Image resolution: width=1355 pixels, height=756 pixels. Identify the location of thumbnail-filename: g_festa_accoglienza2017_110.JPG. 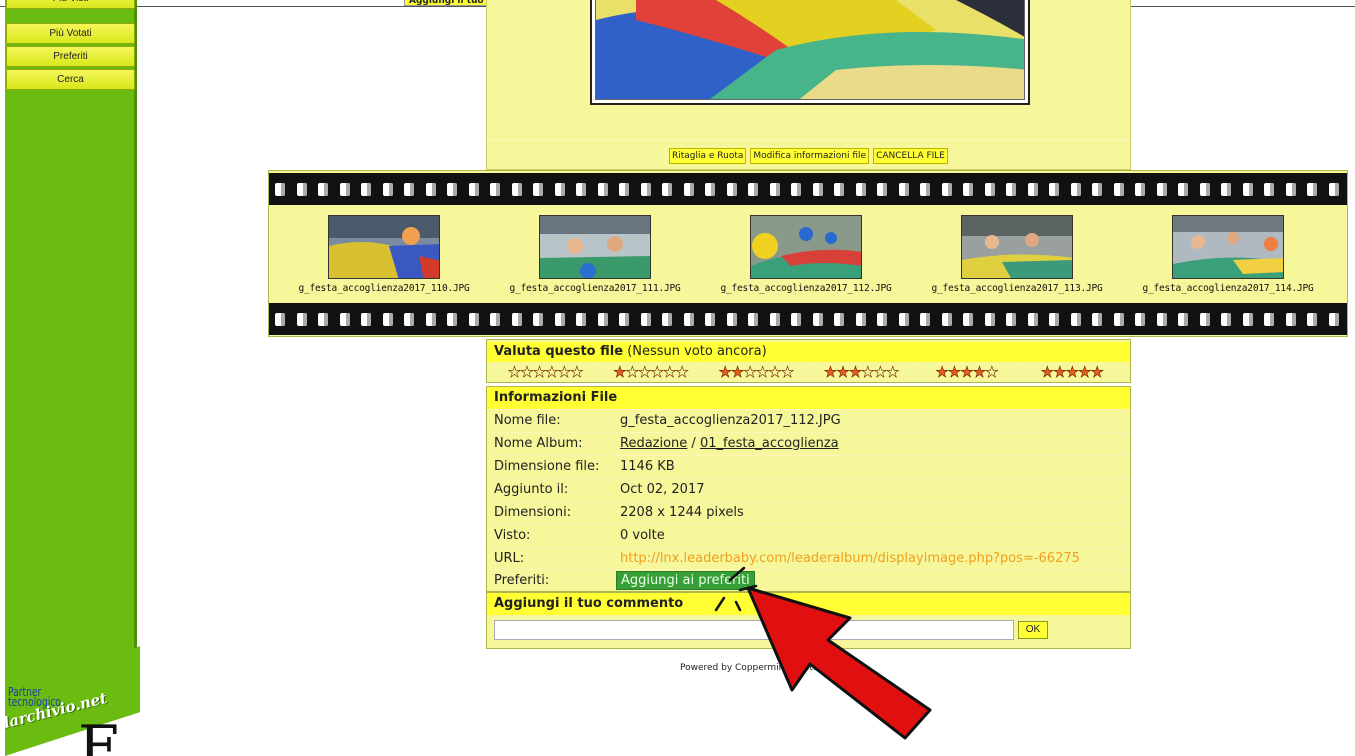
(384, 288).